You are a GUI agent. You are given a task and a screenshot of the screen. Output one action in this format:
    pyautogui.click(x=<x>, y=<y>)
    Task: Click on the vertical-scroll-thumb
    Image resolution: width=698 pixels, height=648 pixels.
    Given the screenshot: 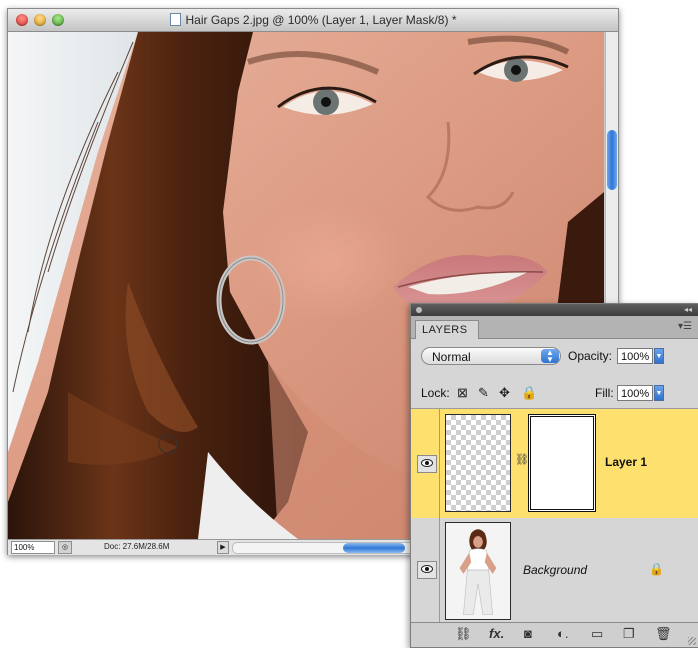 What is the action you would take?
    pyautogui.click(x=612, y=160)
    